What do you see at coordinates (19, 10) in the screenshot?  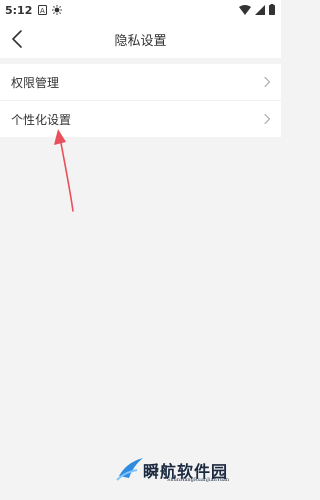 I see `status-time: 5:12` at bounding box center [19, 10].